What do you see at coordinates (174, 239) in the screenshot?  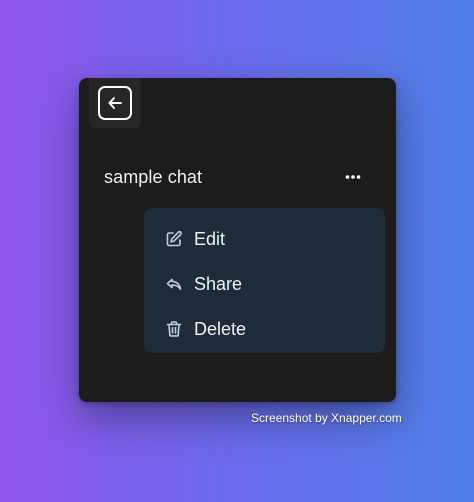 I see `pencil-square-icon` at bounding box center [174, 239].